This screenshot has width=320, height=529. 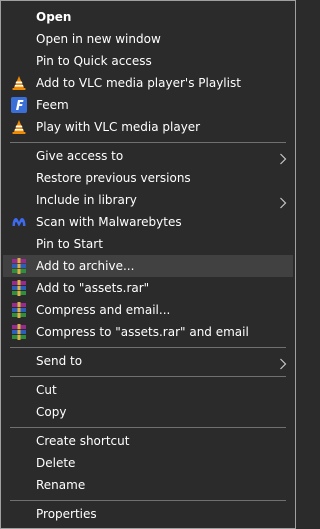 I want to click on menu-item-scan-with-malwarebytes: Scan with Malwarebytes, so click(x=148, y=222).